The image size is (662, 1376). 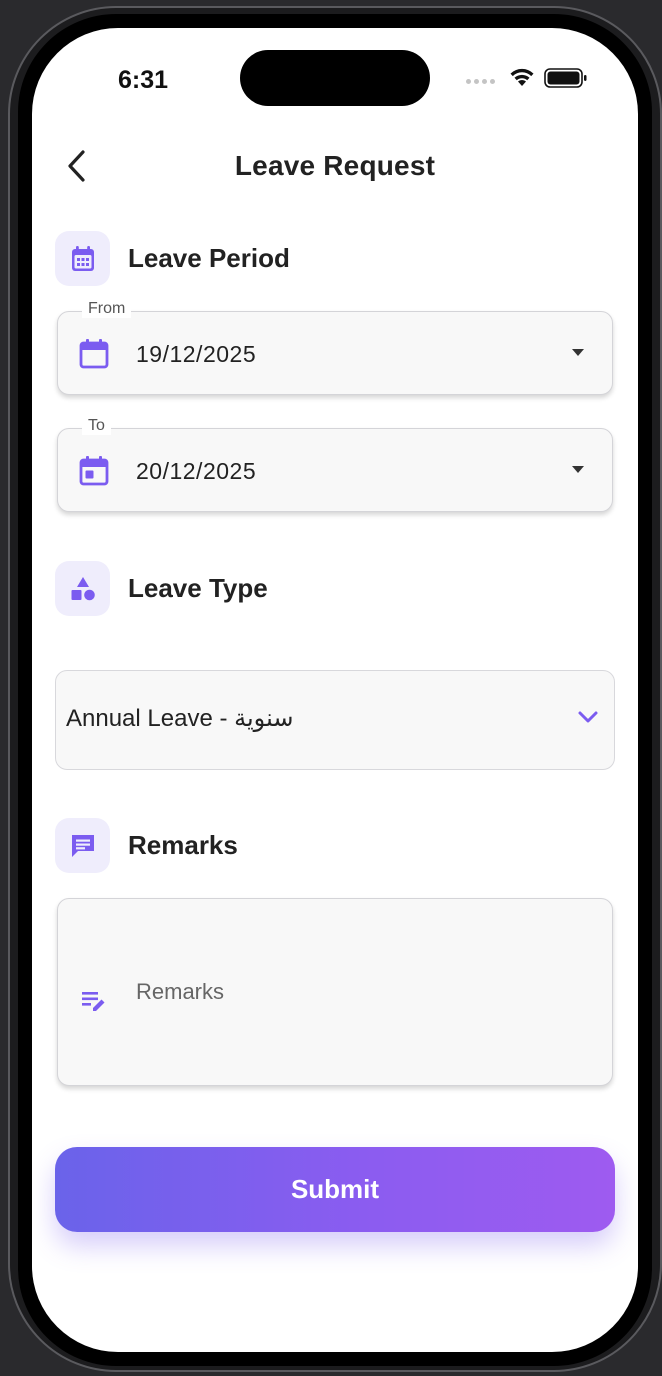 I want to click on leave-period-icon-badge, so click(x=82, y=258).